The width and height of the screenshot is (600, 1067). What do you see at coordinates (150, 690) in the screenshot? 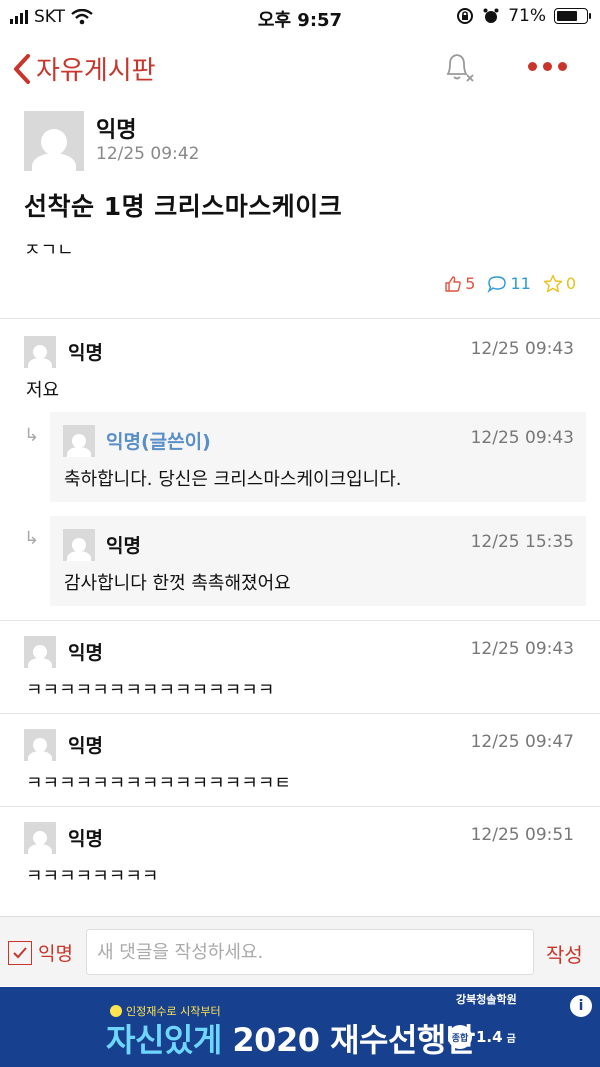
I see `comment-text: ㅋㅋㅋㅋㅋㅋㅋㅋㅋㅋㅋㅋㅋㅋㅋ` at bounding box center [150, 690].